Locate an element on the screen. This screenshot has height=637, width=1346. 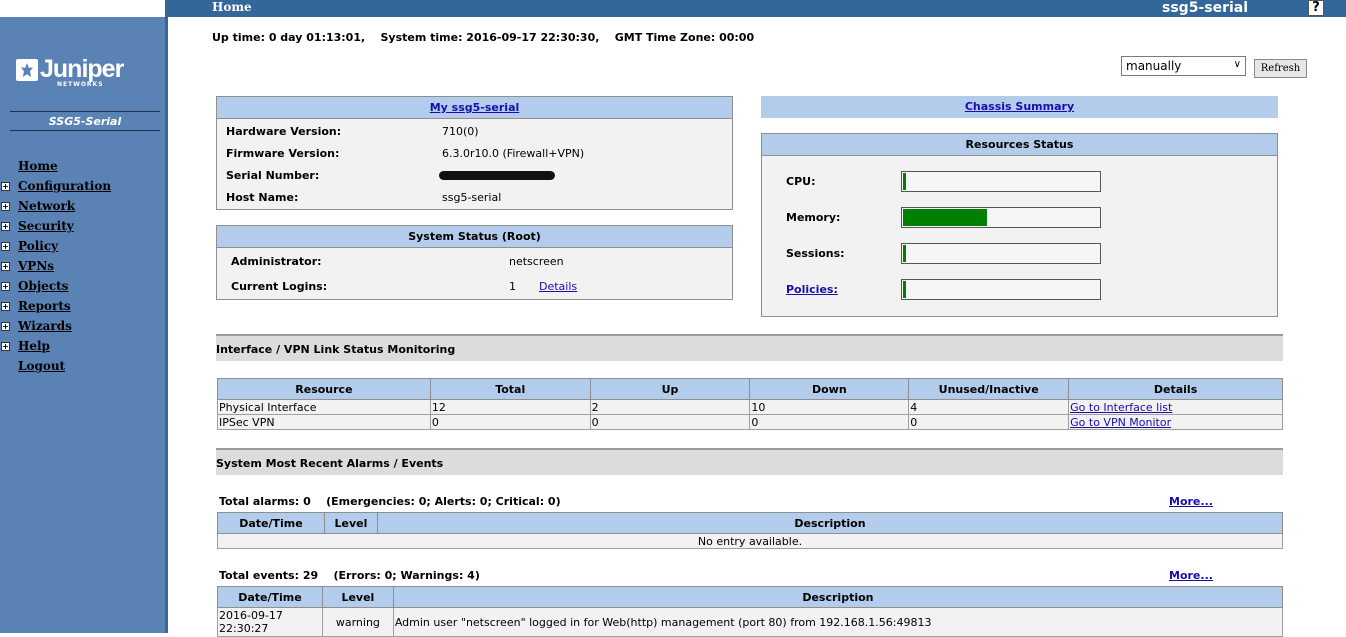
refresh-mode-select: manually ∨ is located at coordinates (1183, 66).